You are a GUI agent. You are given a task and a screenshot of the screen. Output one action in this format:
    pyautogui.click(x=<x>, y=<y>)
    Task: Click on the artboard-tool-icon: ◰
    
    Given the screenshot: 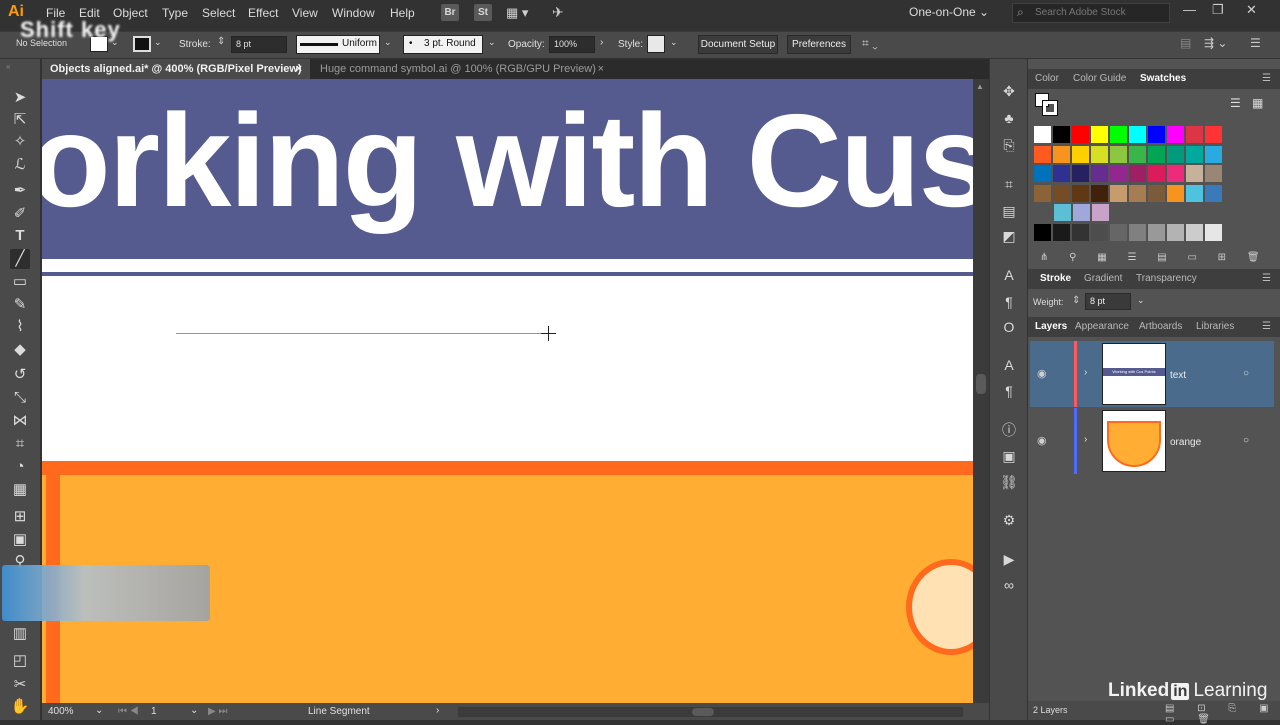 What is the action you would take?
    pyautogui.click(x=20, y=661)
    